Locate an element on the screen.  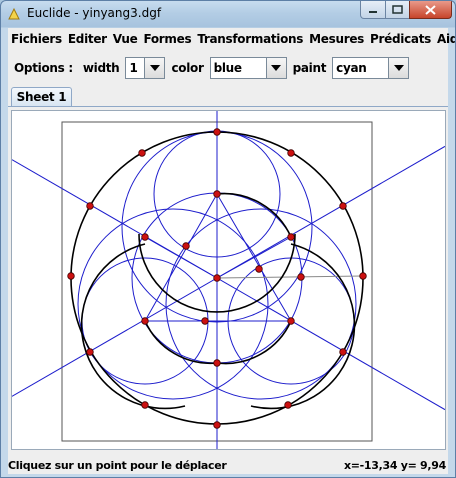
paint-label: paint is located at coordinates (309, 68).